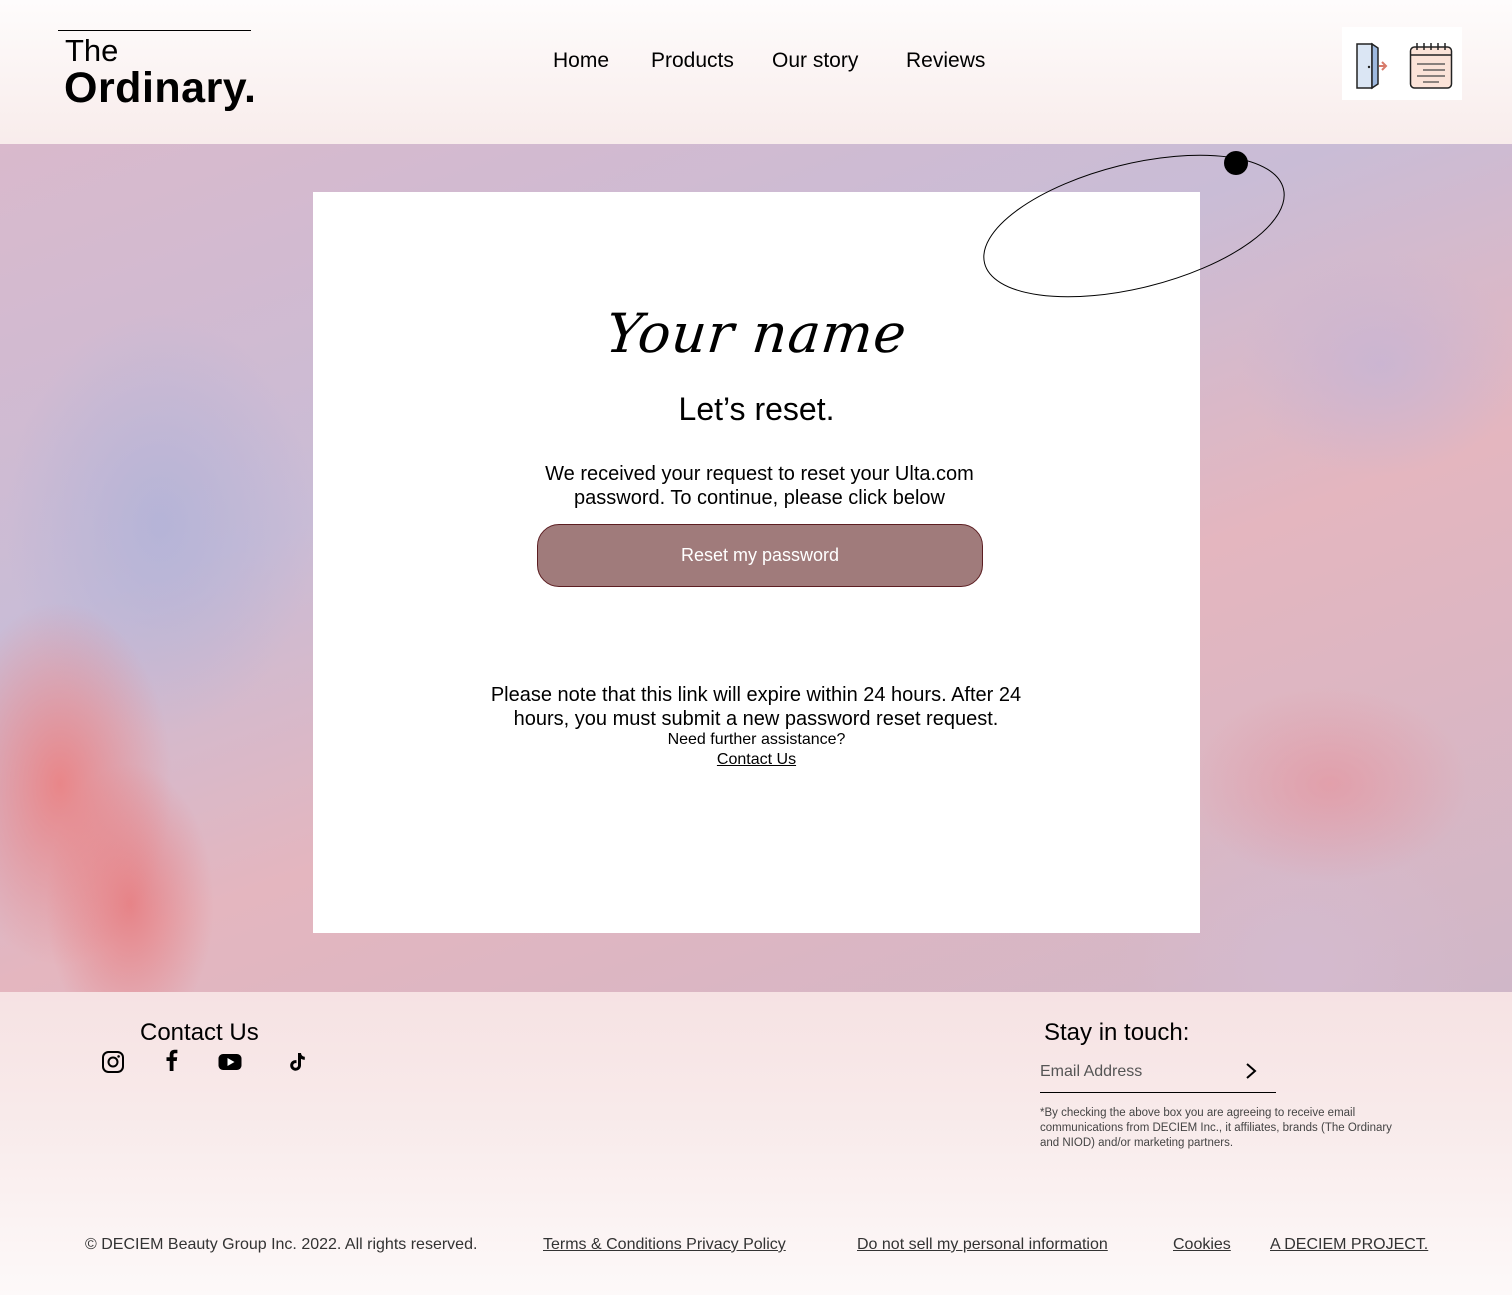 The width and height of the screenshot is (1512, 1295). I want to click on chevron-right-icon, so click(1251, 1071).